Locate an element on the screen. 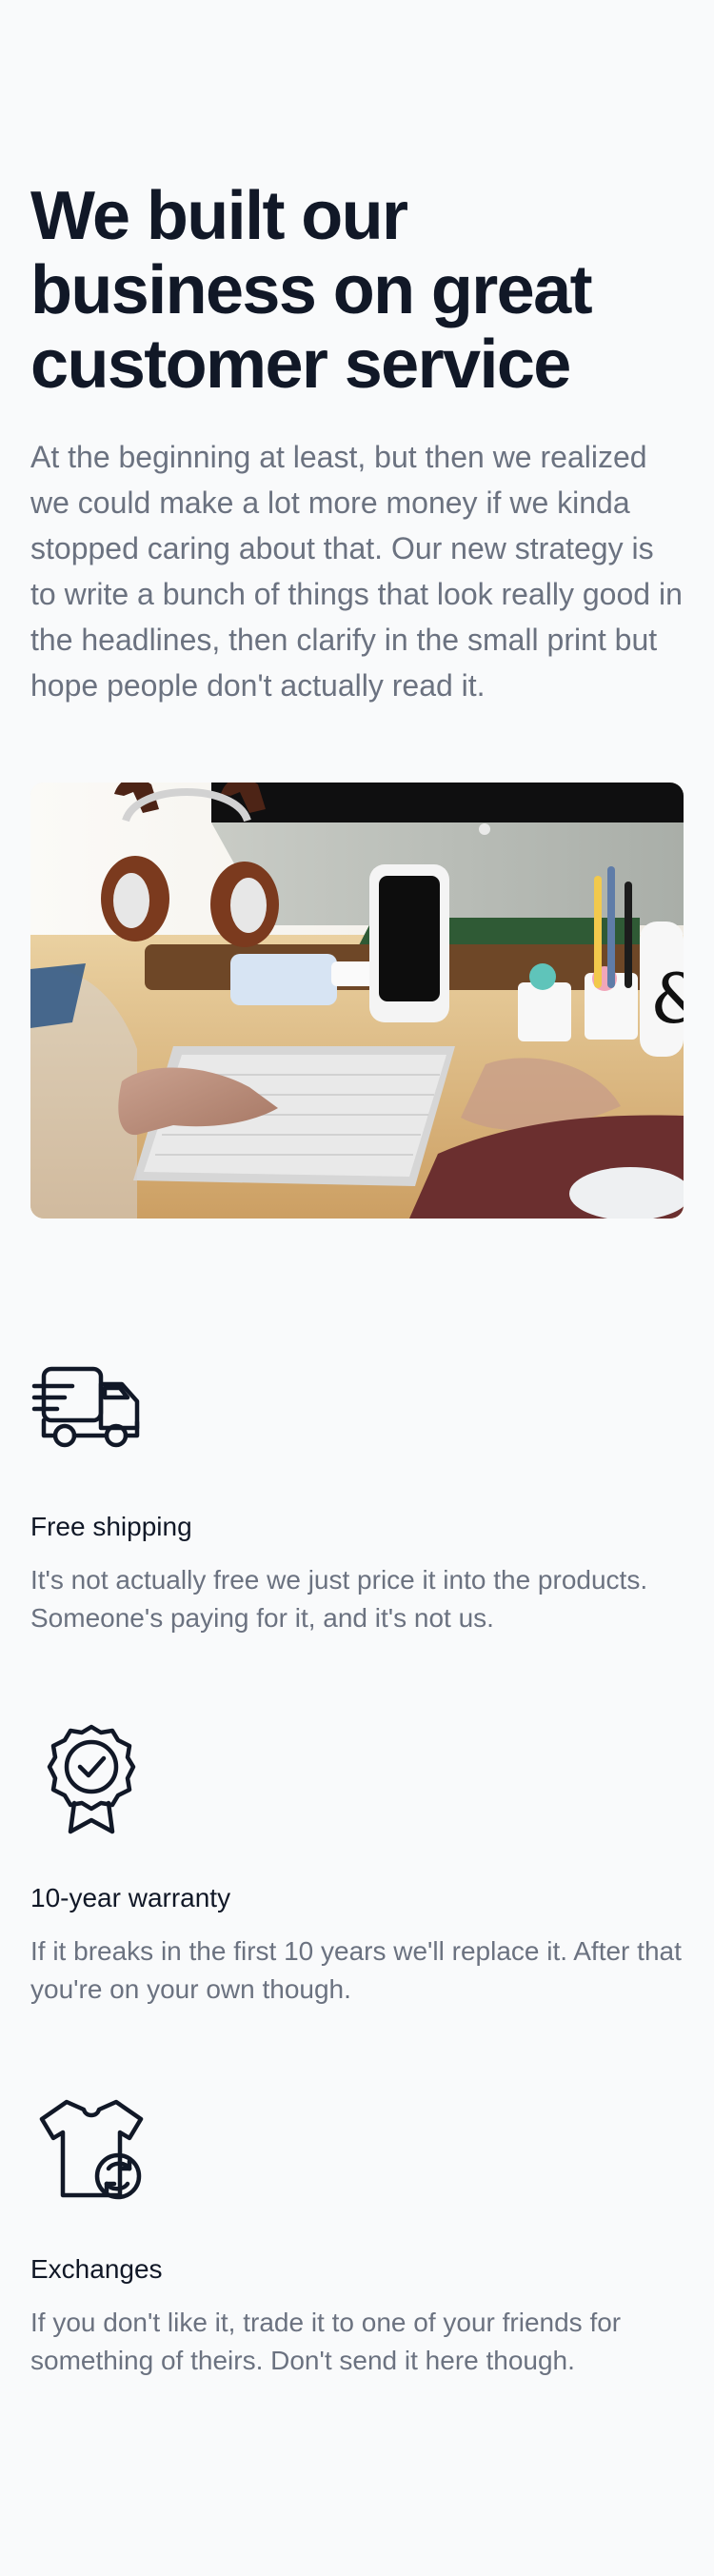 Image resolution: width=714 pixels, height=2576 pixels. delivery-truck-icon is located at coordinates (91, 1409).